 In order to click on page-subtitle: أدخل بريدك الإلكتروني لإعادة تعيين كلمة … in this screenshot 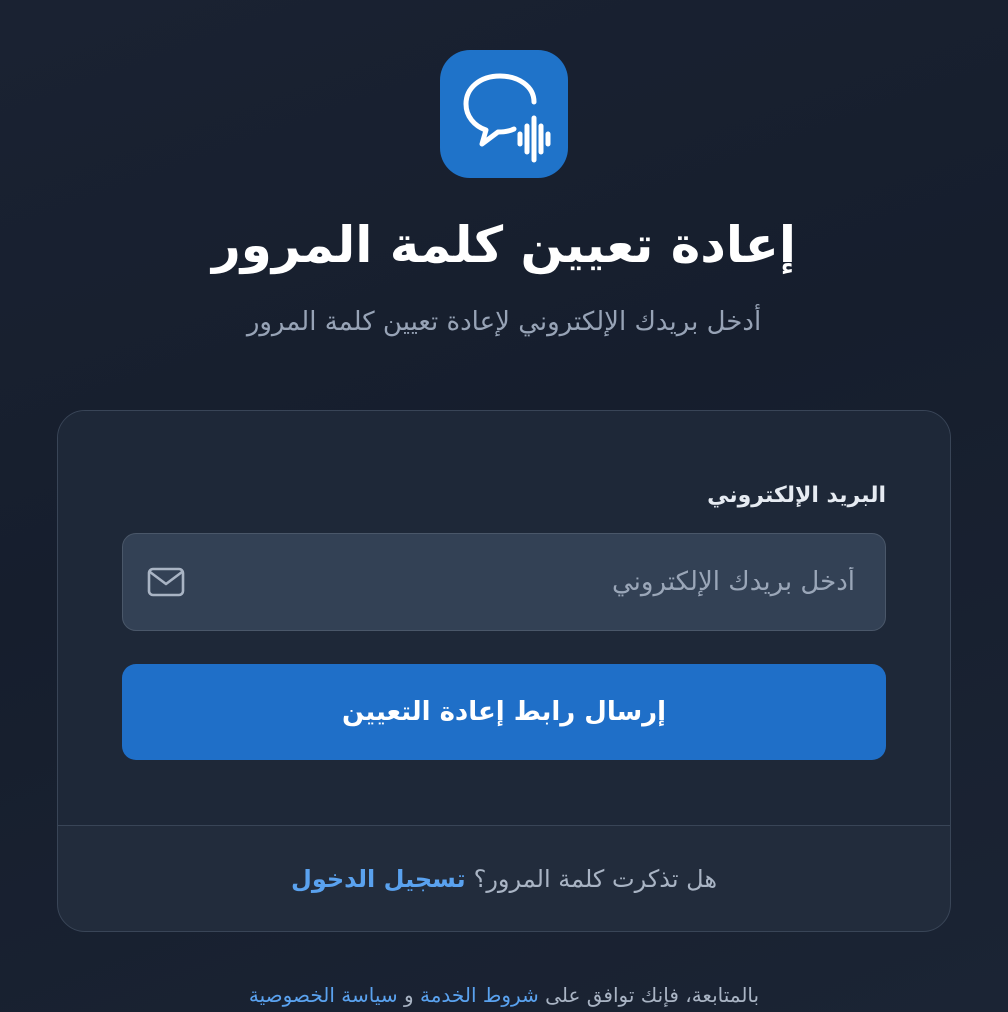, I will do `click(504, 322)`.